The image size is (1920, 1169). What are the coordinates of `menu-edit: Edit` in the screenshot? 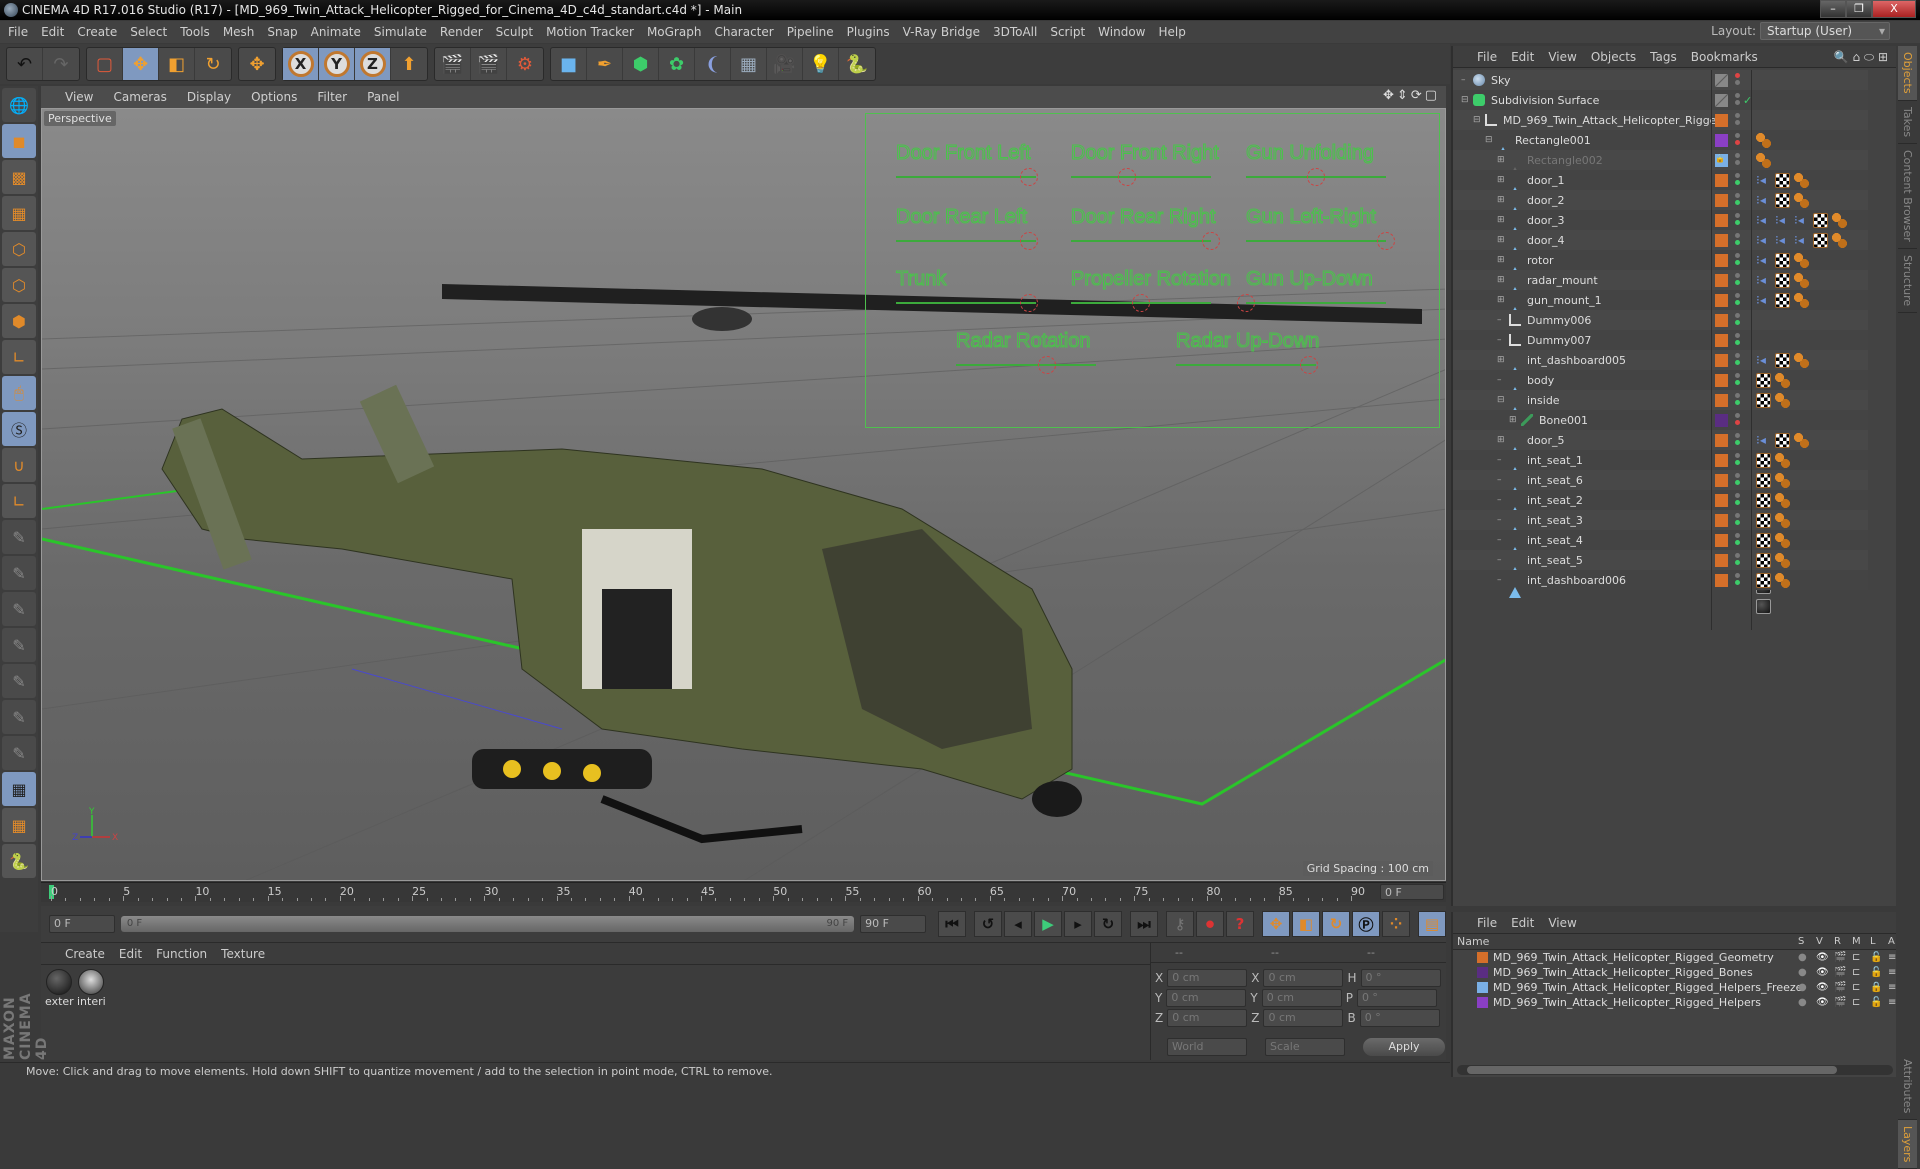 It's located at (52, 32).